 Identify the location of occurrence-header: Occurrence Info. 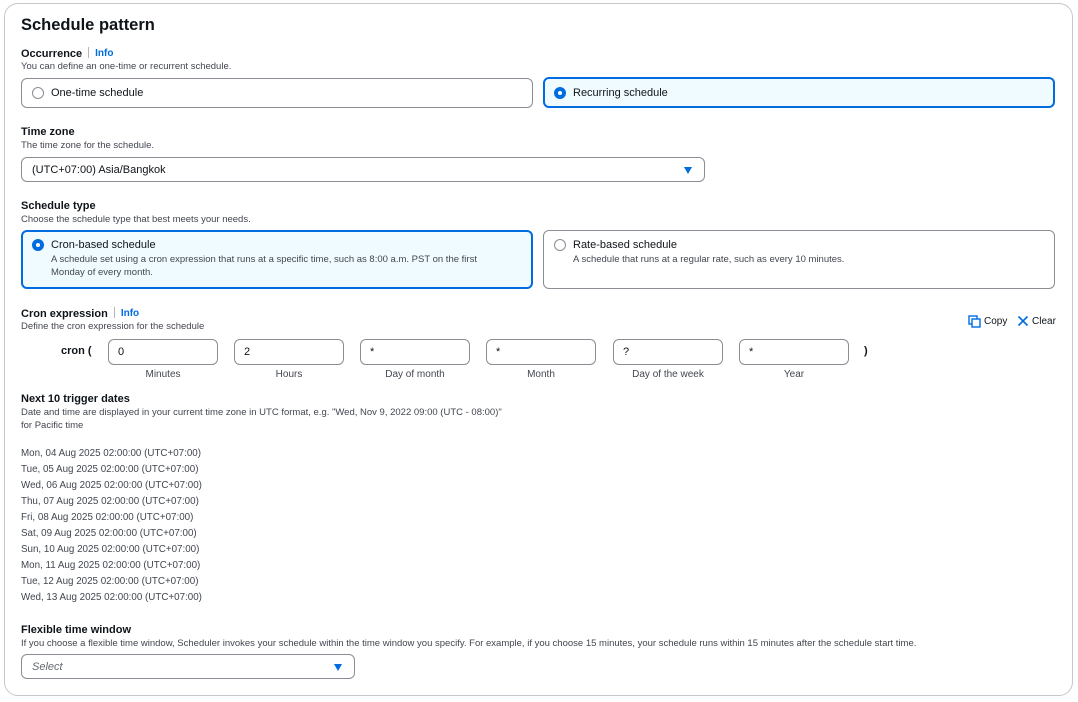
(67, 53).